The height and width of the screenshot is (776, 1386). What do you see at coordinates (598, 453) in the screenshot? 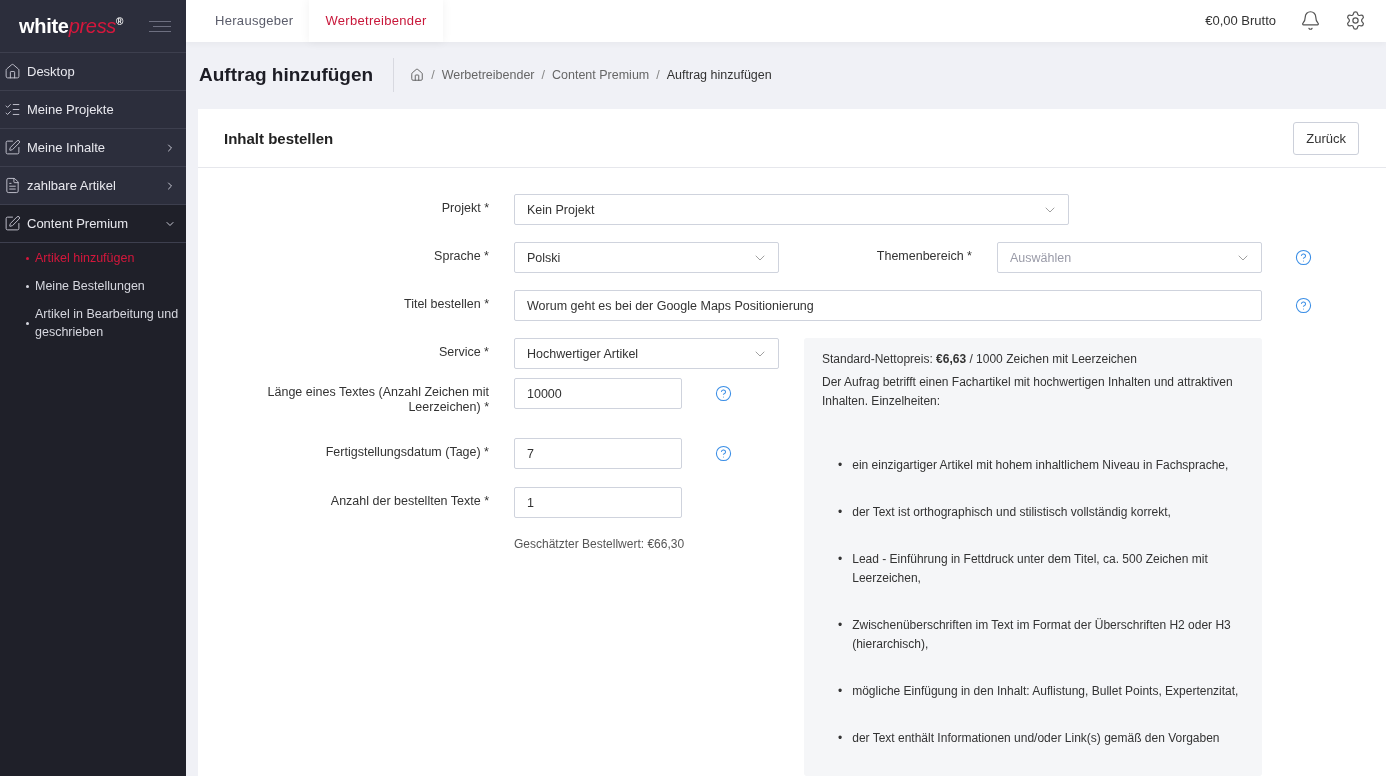
I see `number-input: 7` at bounding box center [598, 453].